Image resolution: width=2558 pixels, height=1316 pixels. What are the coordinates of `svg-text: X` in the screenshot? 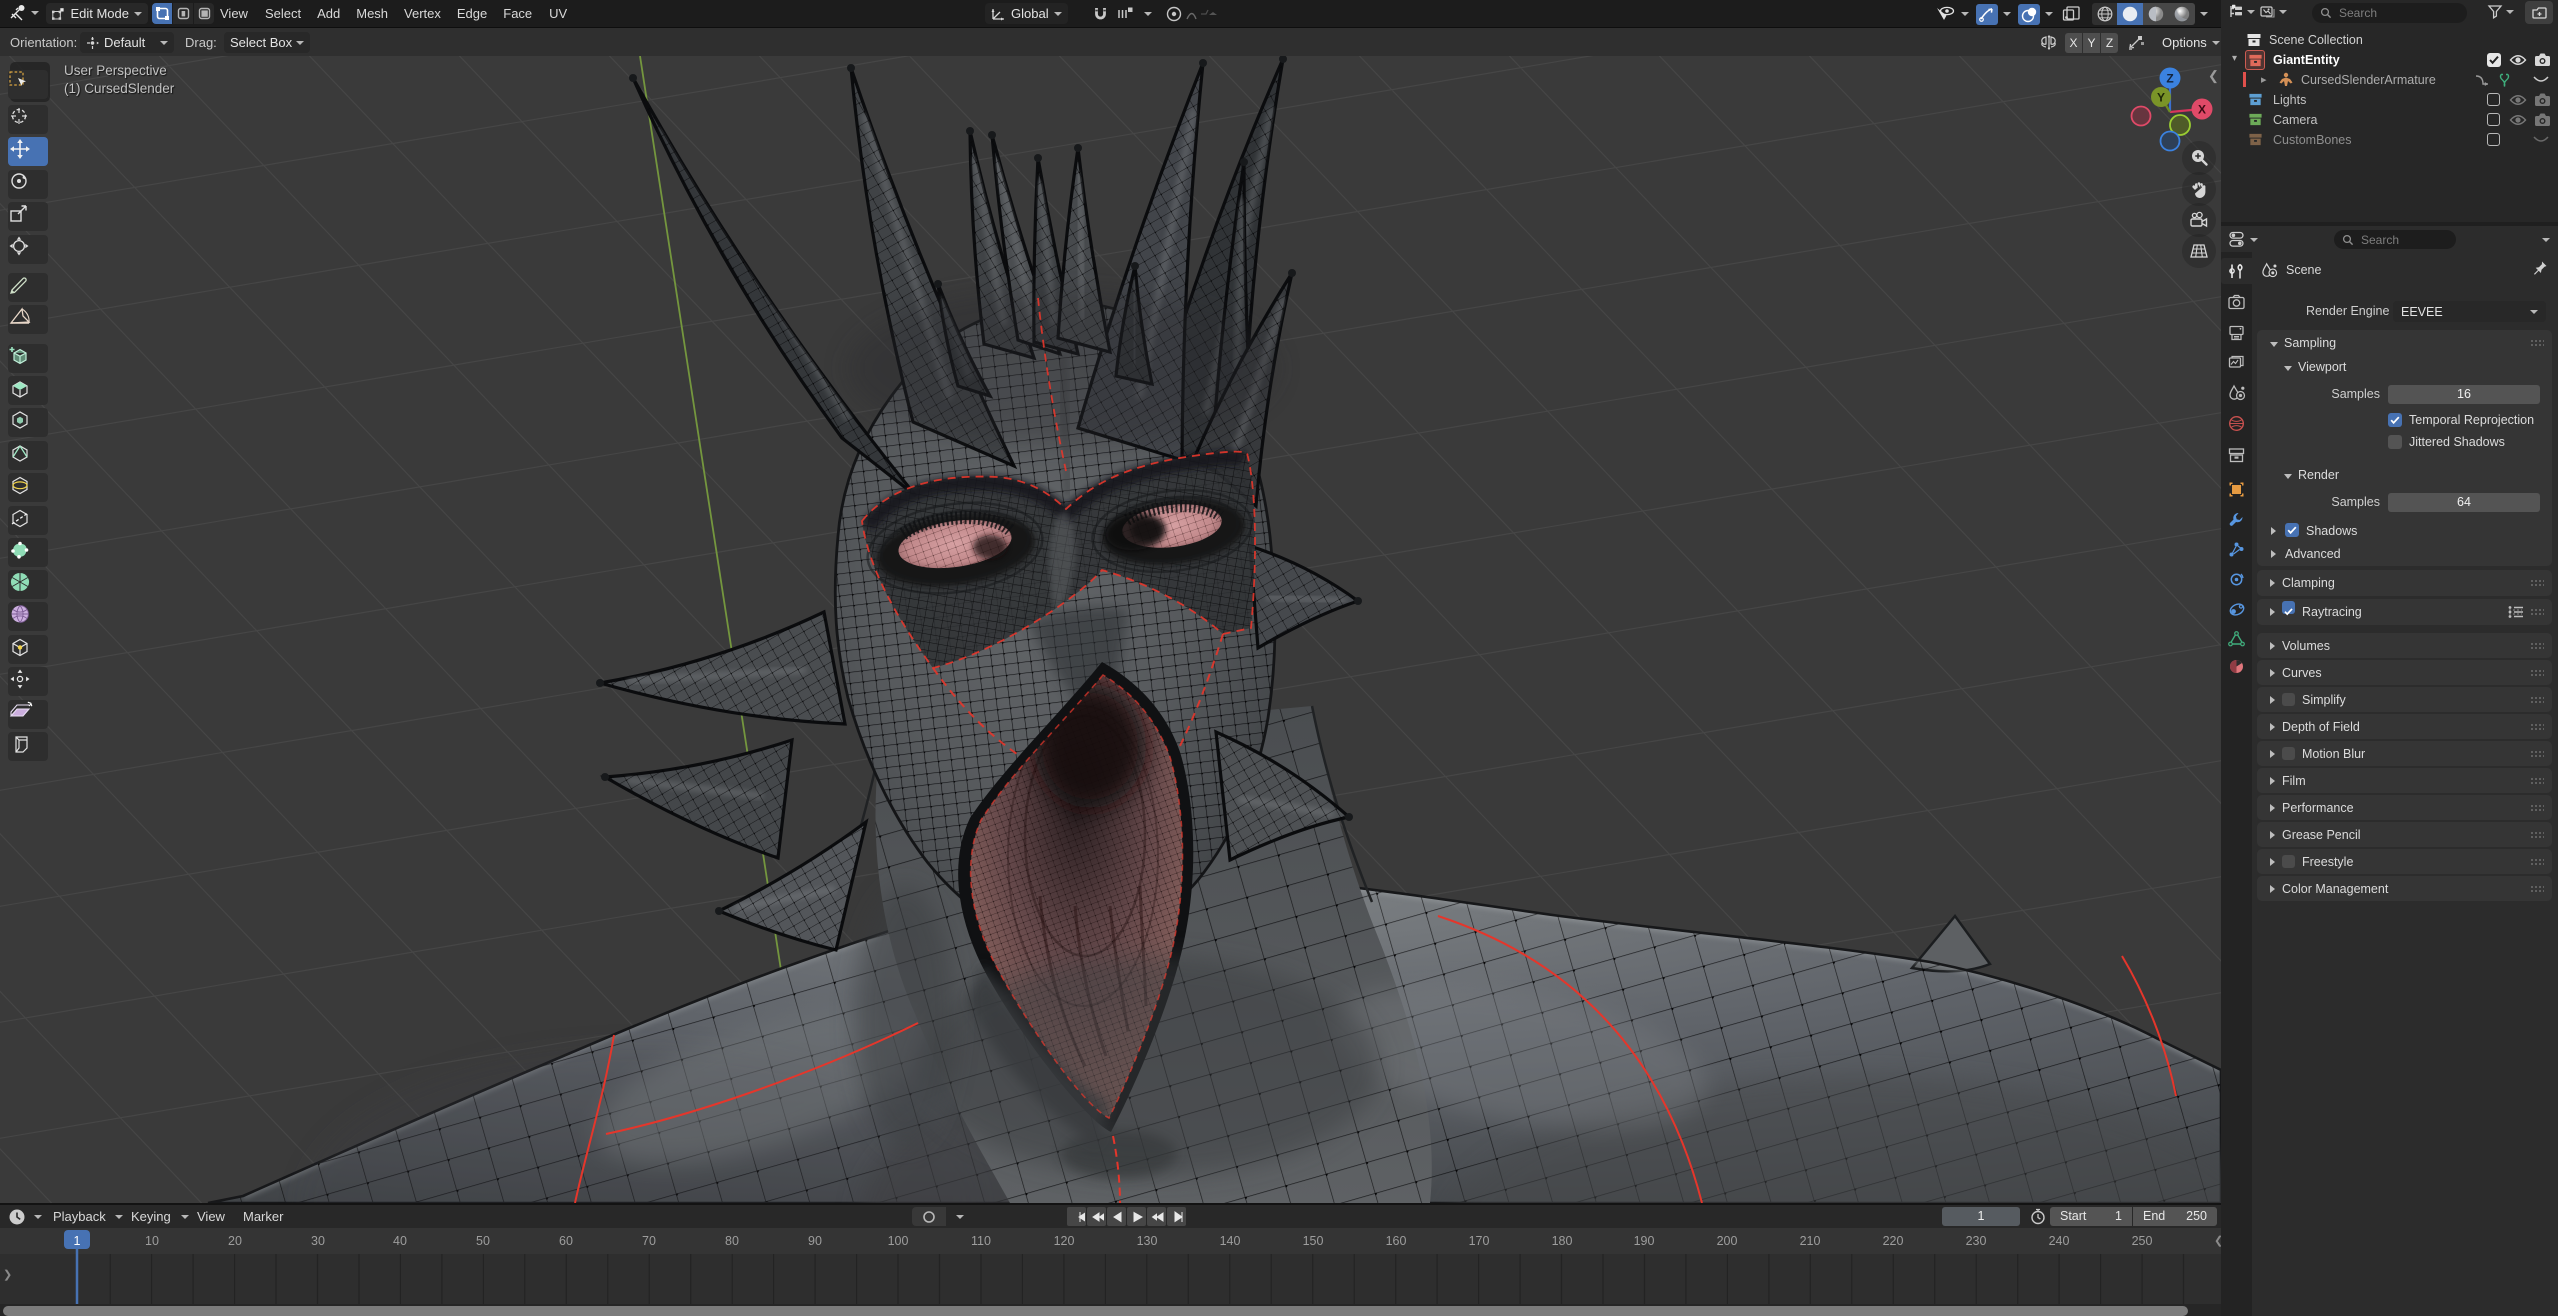 It's located at (2202, 110).